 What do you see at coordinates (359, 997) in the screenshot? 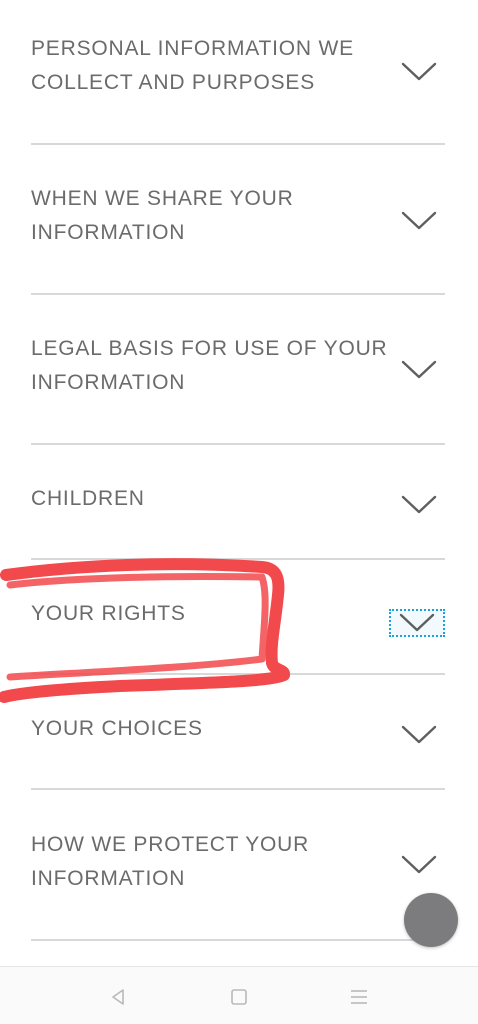
I see `menu-lines-icon` at bounding box center [359, 997].